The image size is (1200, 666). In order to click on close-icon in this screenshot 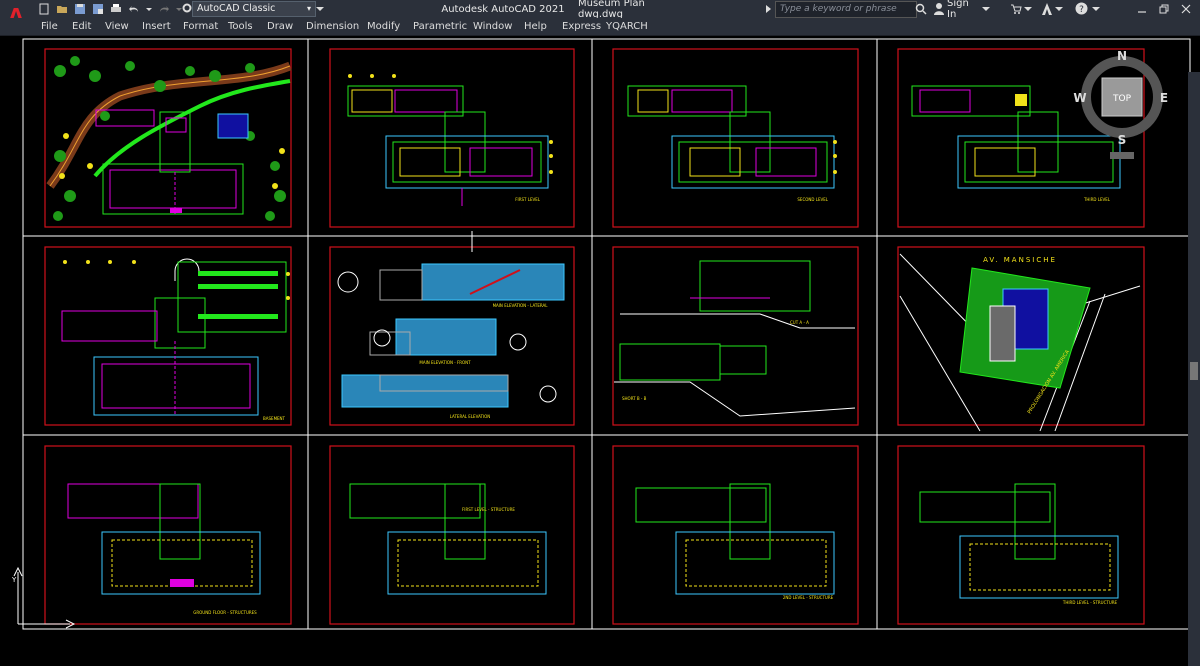, I will do `click(1186, 9)`.